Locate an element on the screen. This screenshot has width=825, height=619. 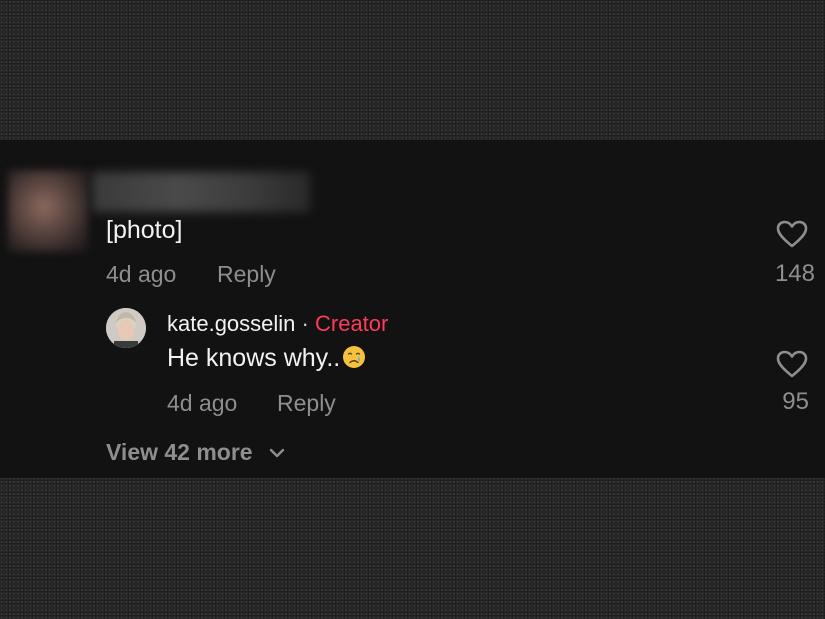
creator-avatar is located at coordinates (126, 328).